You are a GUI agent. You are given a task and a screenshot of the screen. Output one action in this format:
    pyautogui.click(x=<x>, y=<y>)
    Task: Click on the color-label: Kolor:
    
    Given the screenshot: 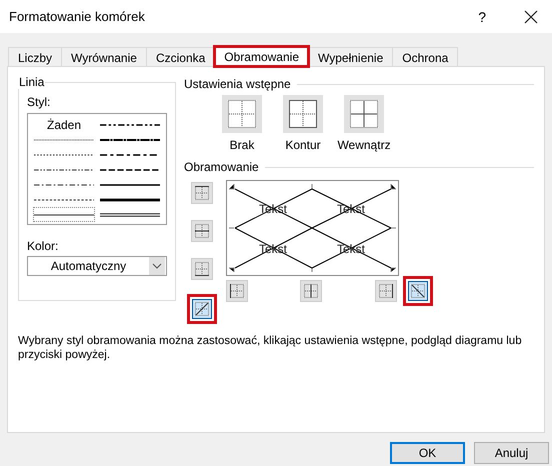 What is the action you would take?
    pyautogui.click(x=43, y=246)
    